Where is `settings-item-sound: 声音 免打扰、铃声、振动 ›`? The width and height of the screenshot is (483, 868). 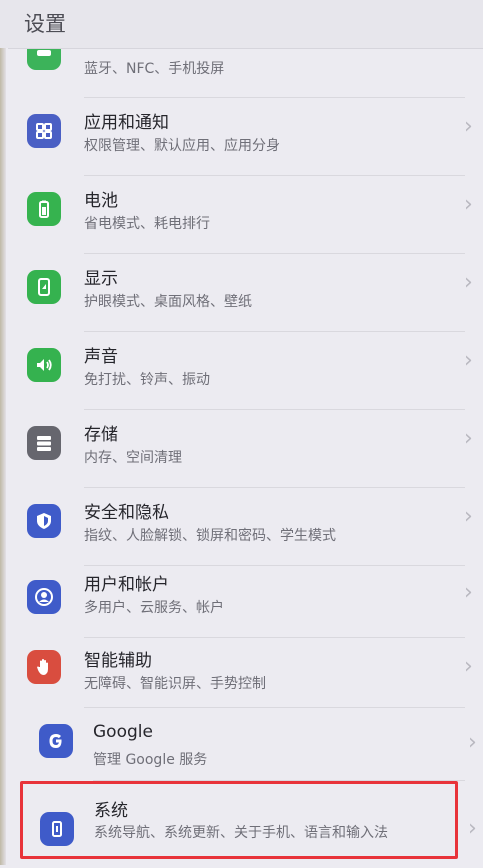 settings-item-sound: 声音 免打扰、铃声、振动 › is located at coordinates (241, 371).